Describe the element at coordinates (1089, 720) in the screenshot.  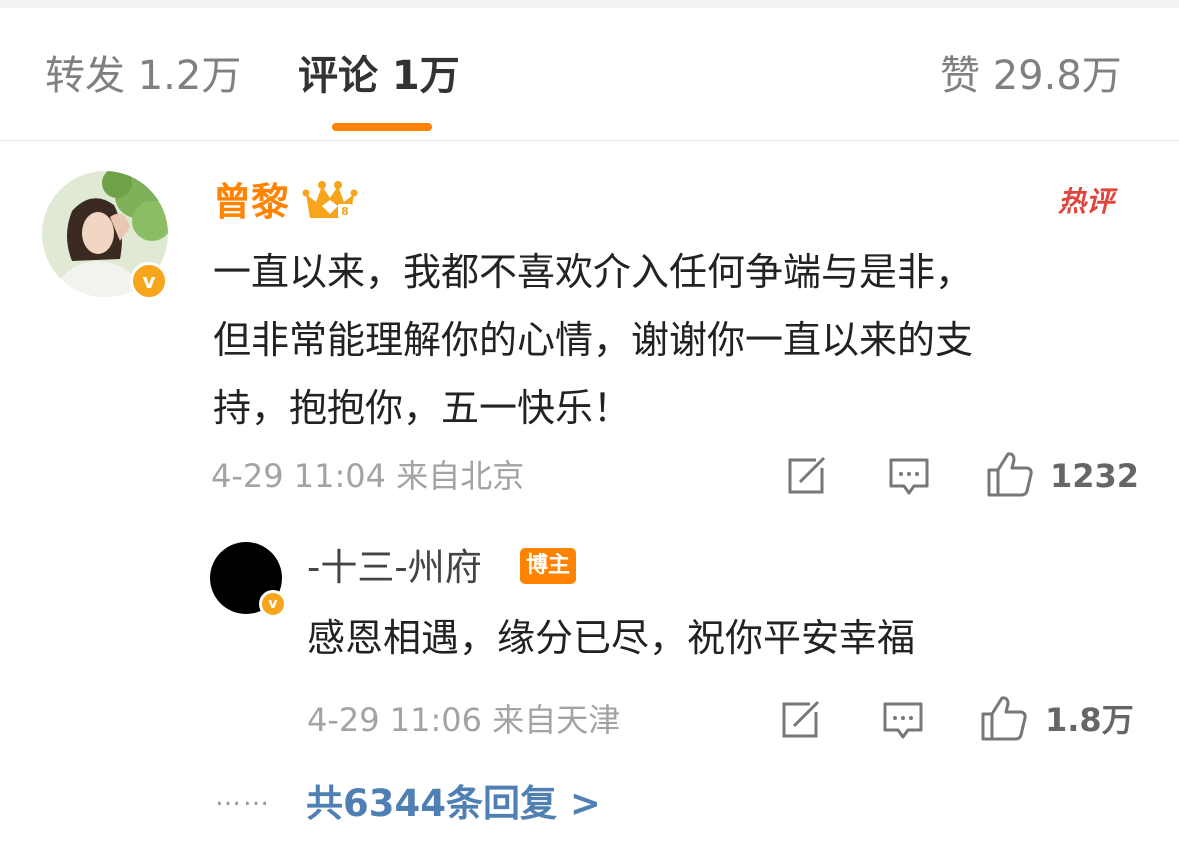
I see `reply-like-count: 1.8万` at that location.